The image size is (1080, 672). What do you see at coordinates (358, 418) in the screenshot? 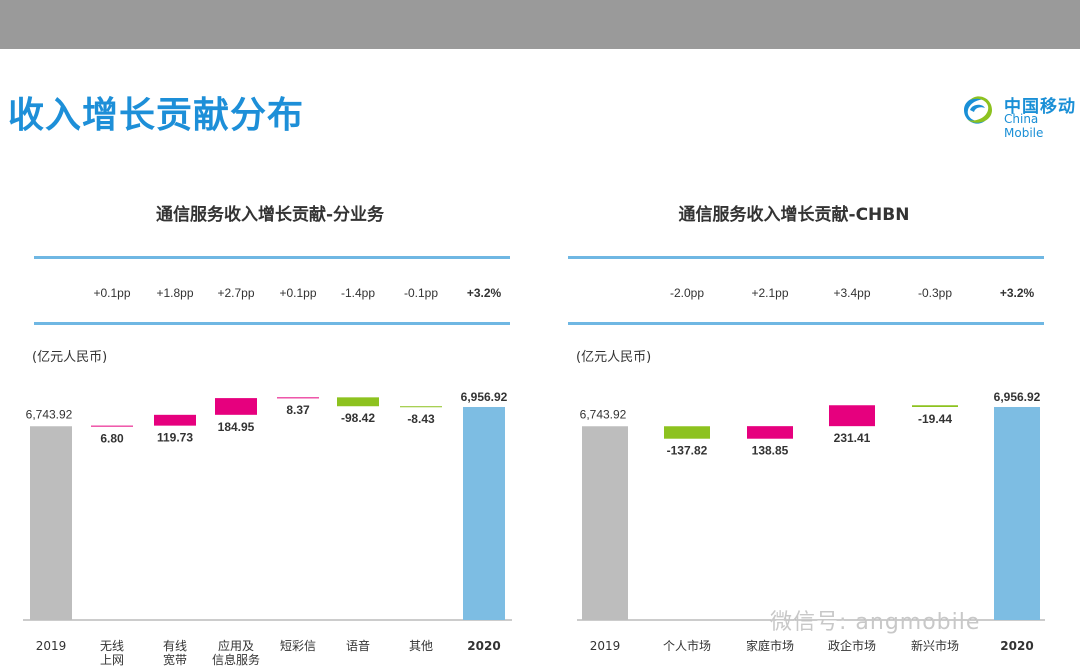
I see `data-label: -98.42` at bounding box center [358, 418].